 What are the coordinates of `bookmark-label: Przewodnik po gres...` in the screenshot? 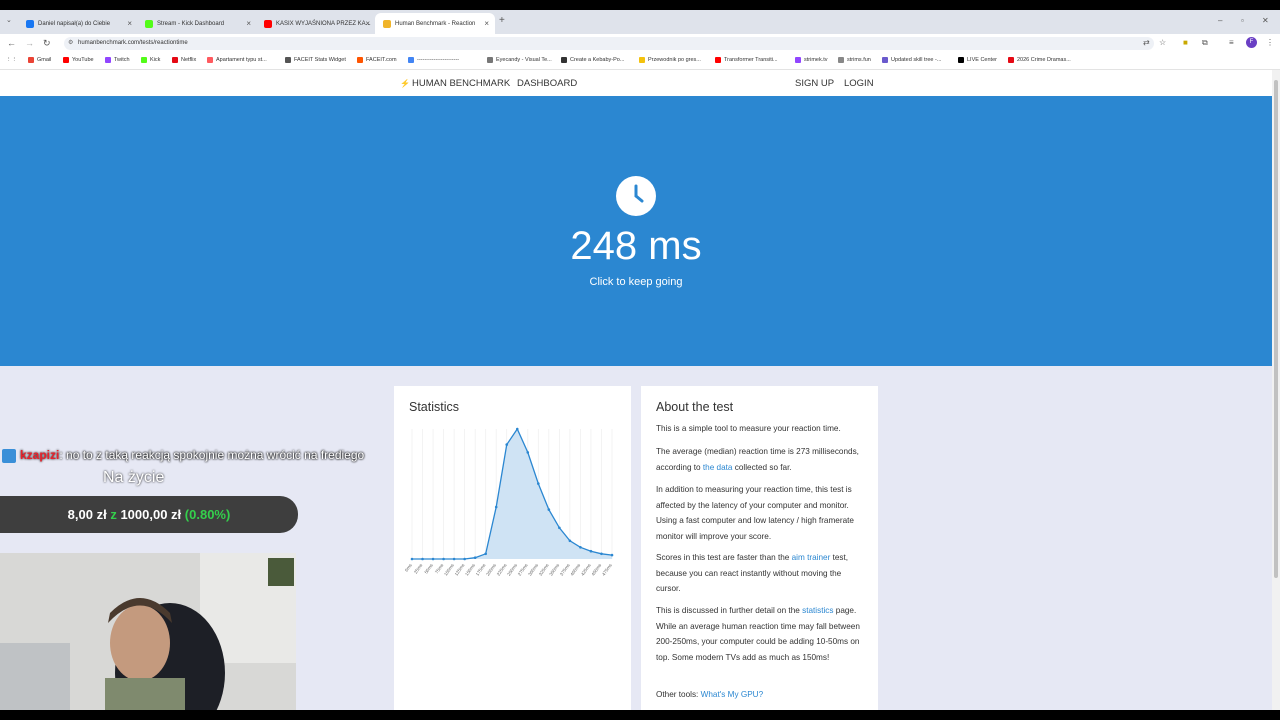 It's located at (674, 60).